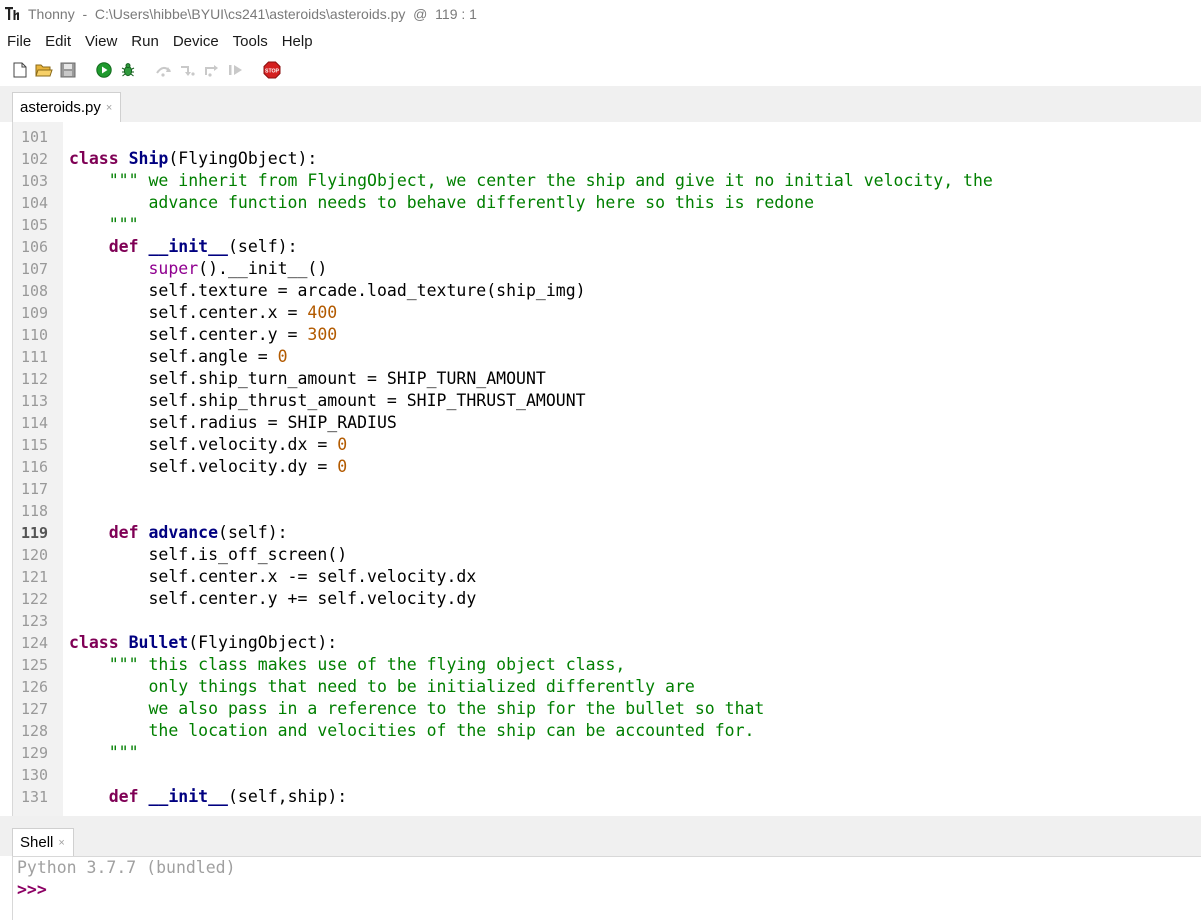 Image resolution: width=1201 pixels, height=920 pixels. I want to click on save-file-icon, so click(68, 70).